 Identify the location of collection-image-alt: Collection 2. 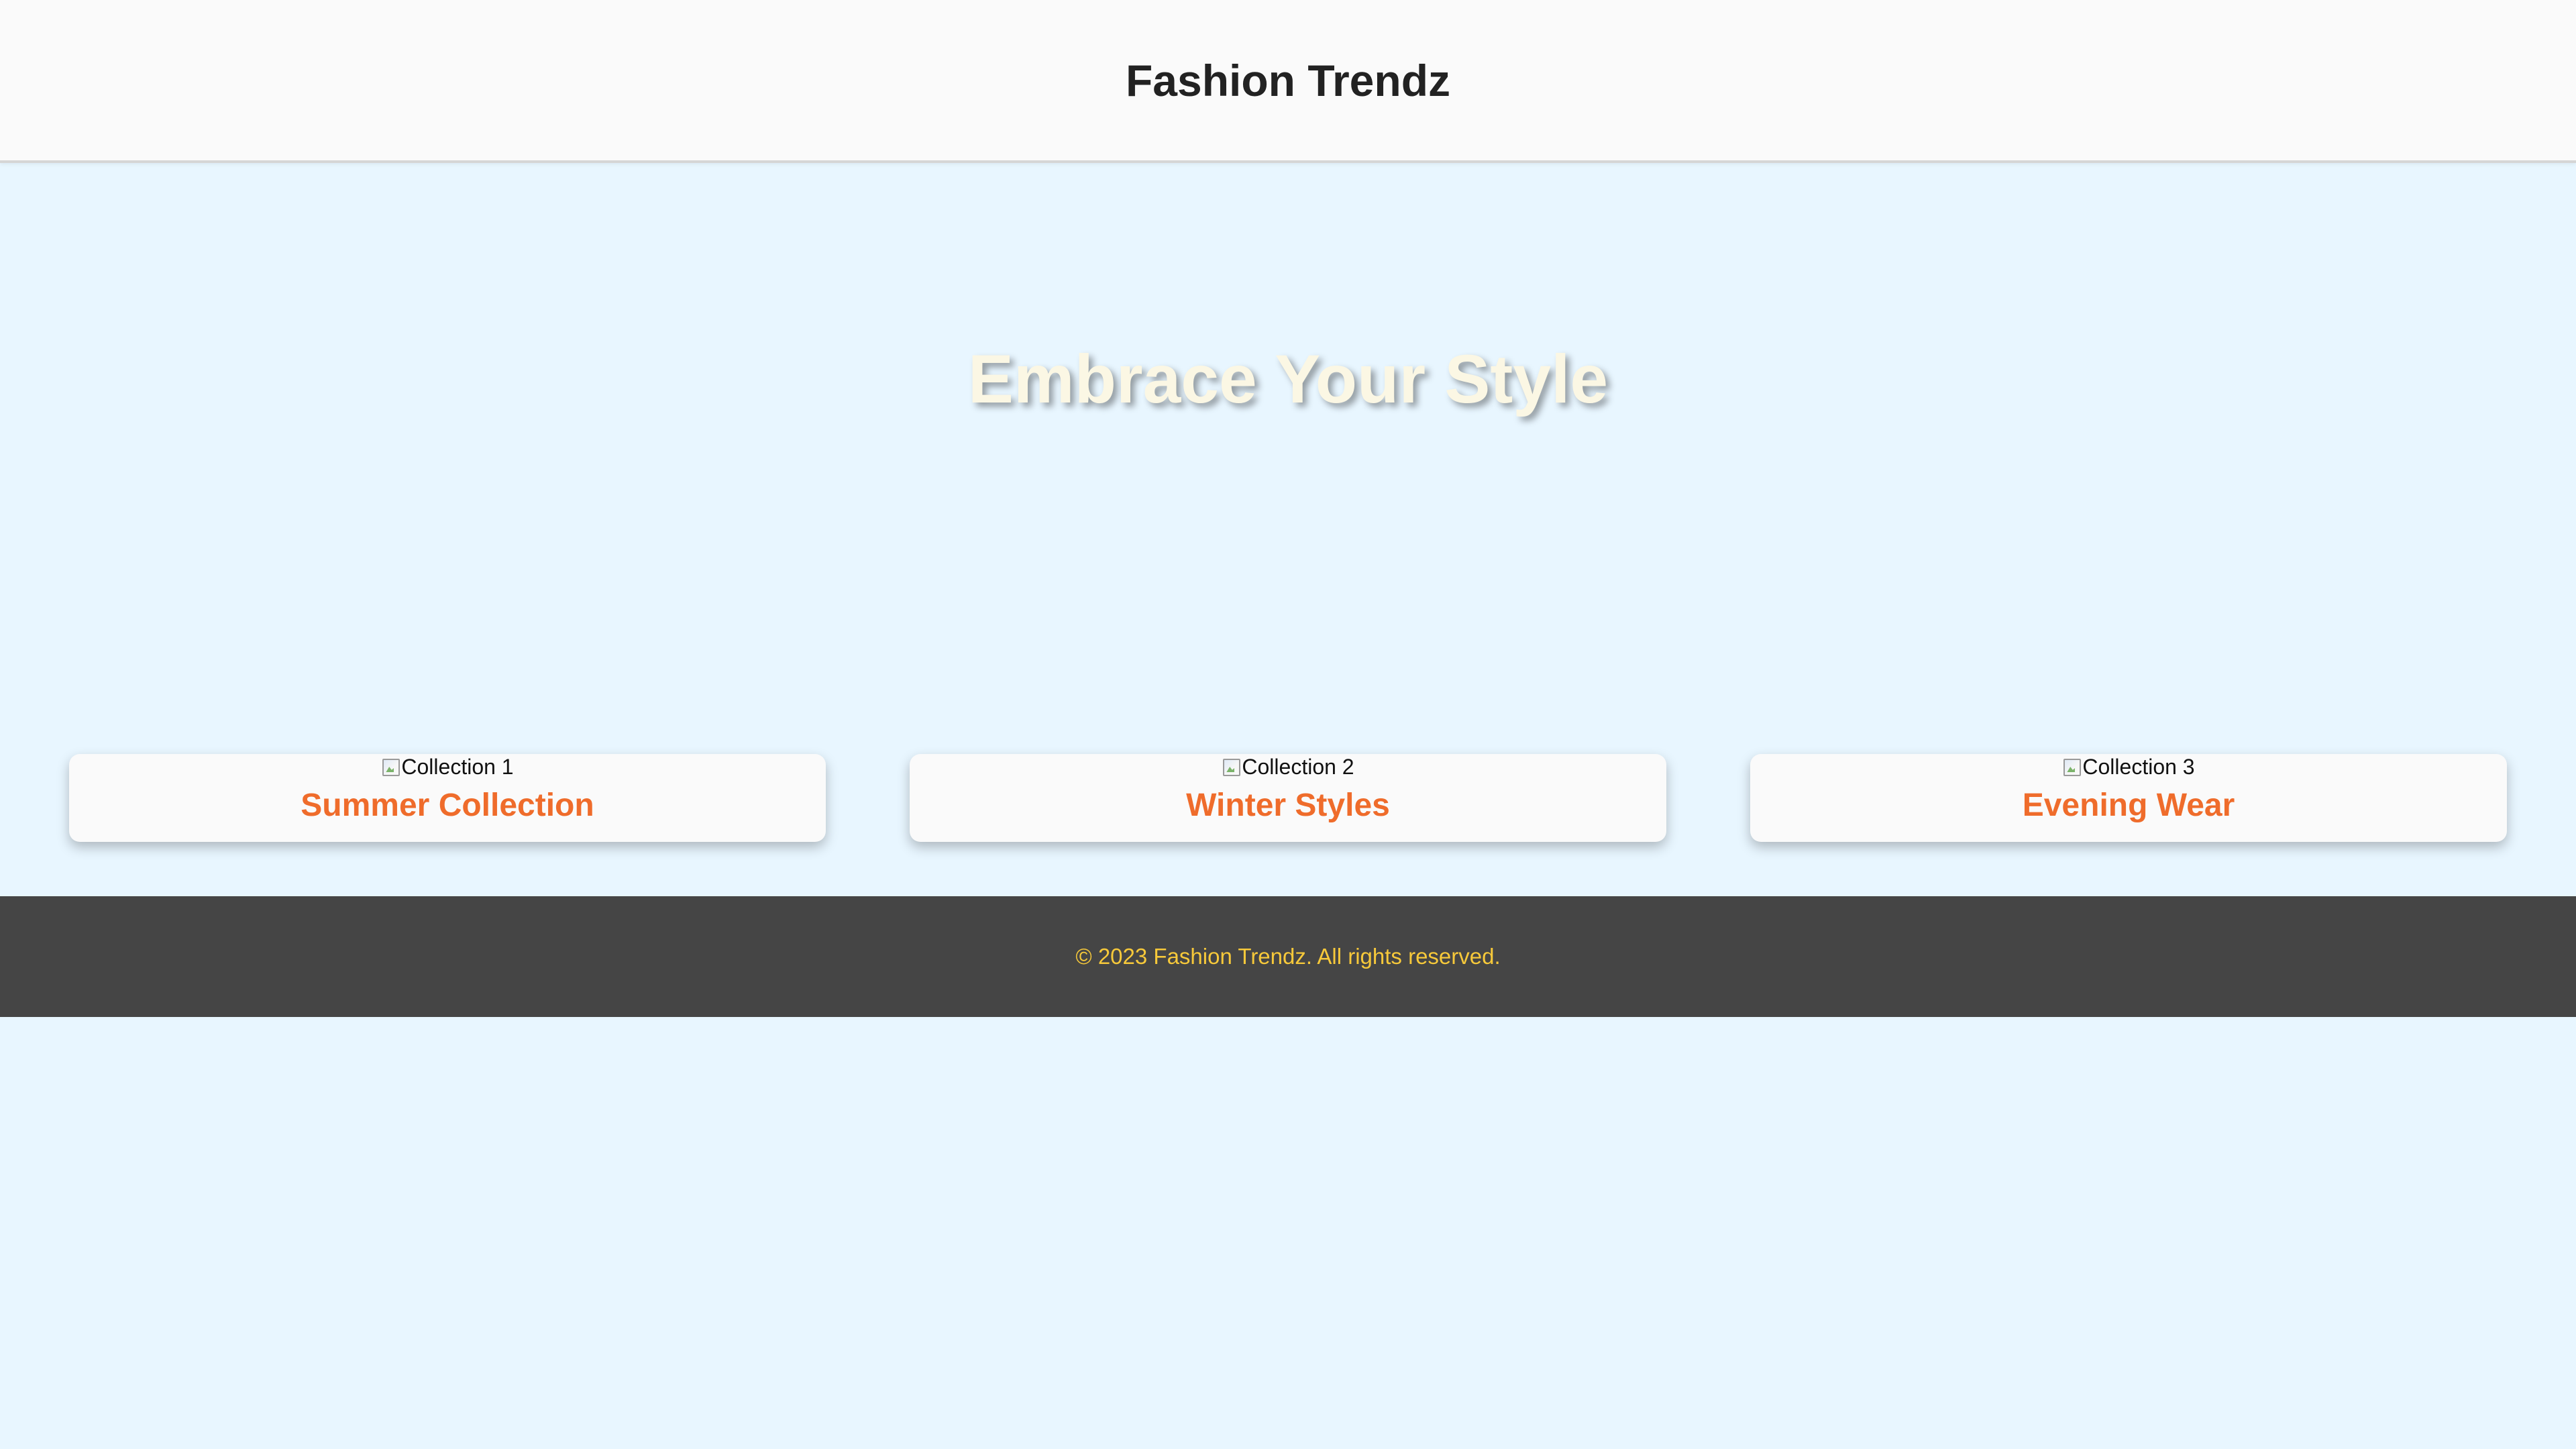
(1298, 766).